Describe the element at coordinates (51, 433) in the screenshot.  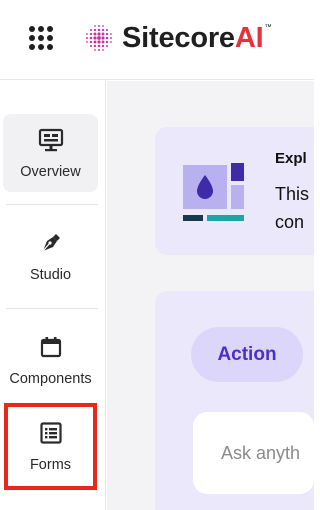
I see `form-list-icon` at that location.